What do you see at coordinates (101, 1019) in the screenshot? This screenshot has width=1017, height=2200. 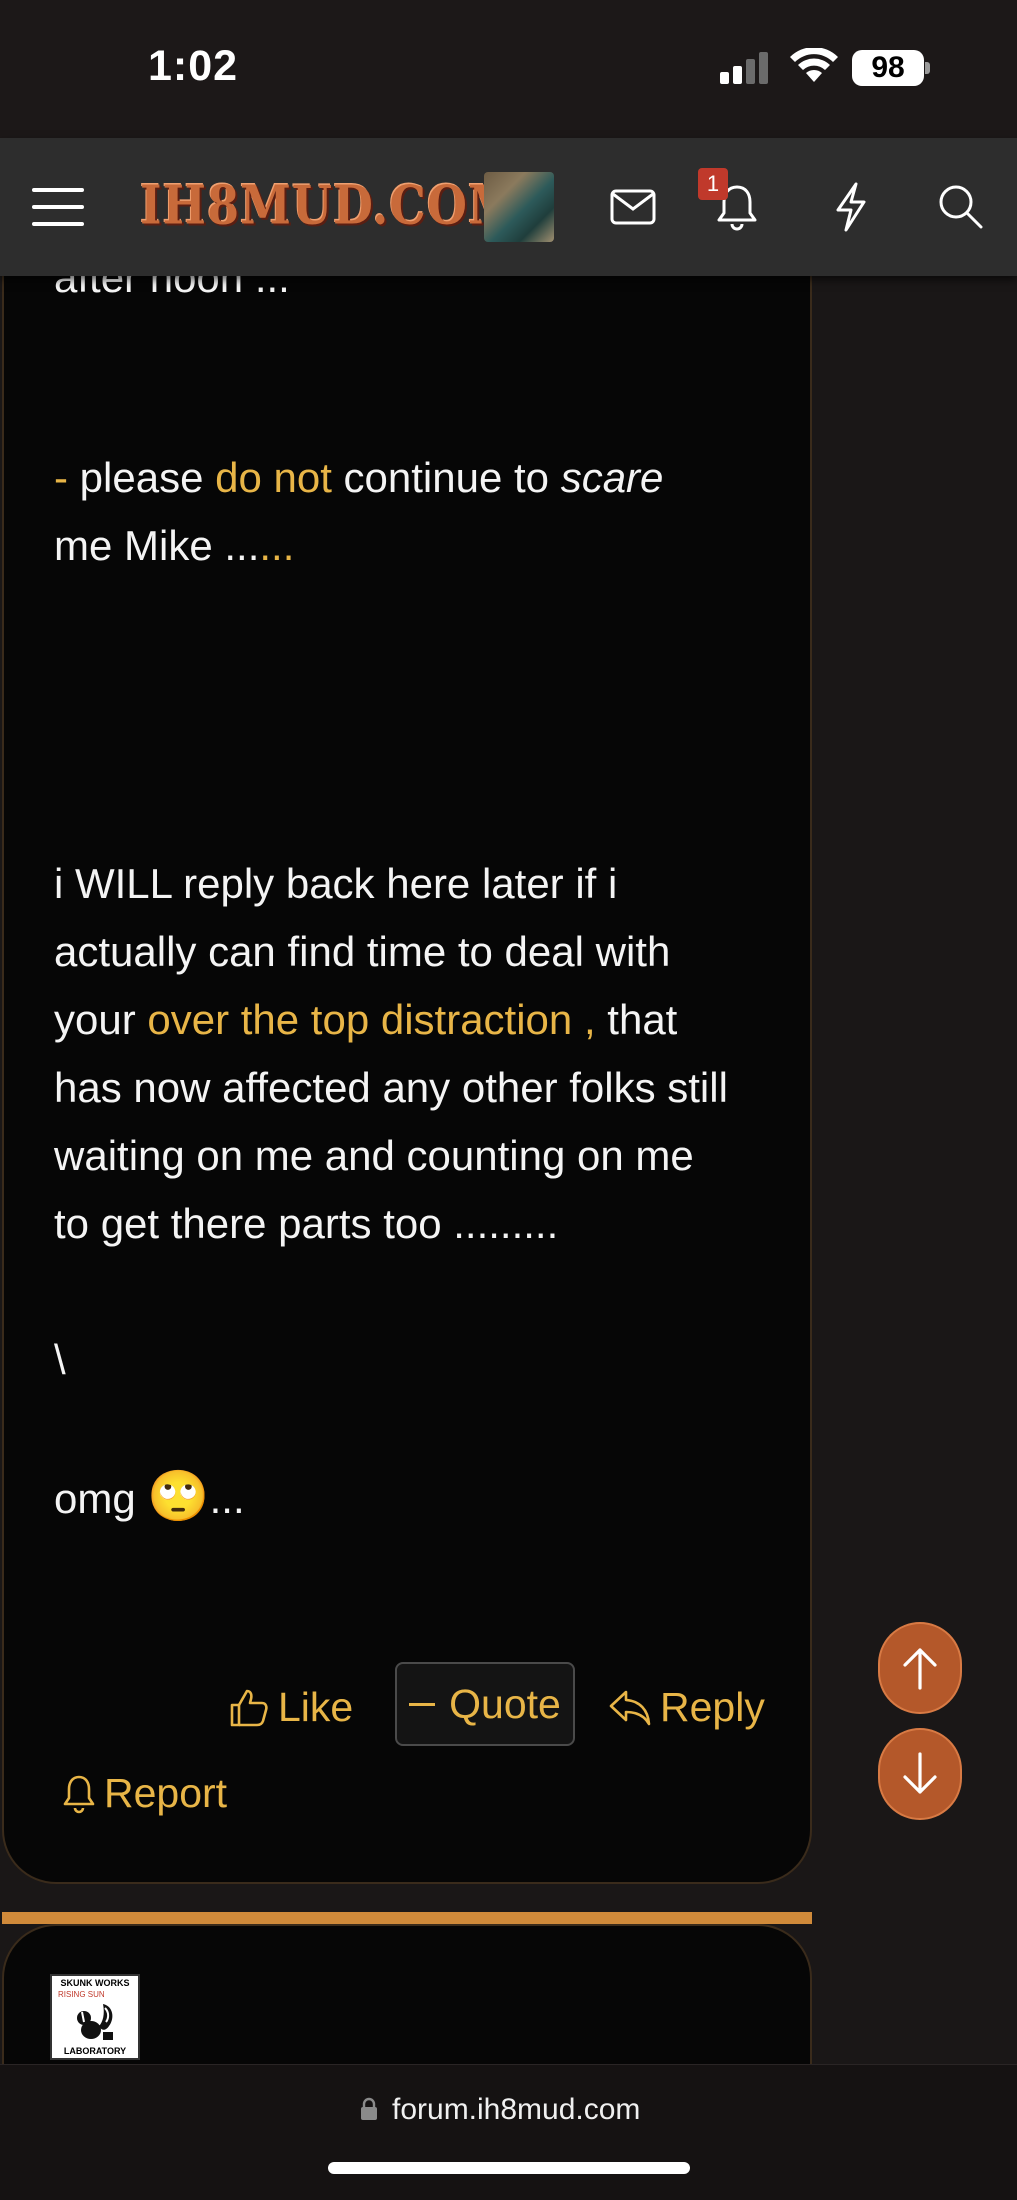 I see `text-segment: your` at bounding box center [101, 1019].